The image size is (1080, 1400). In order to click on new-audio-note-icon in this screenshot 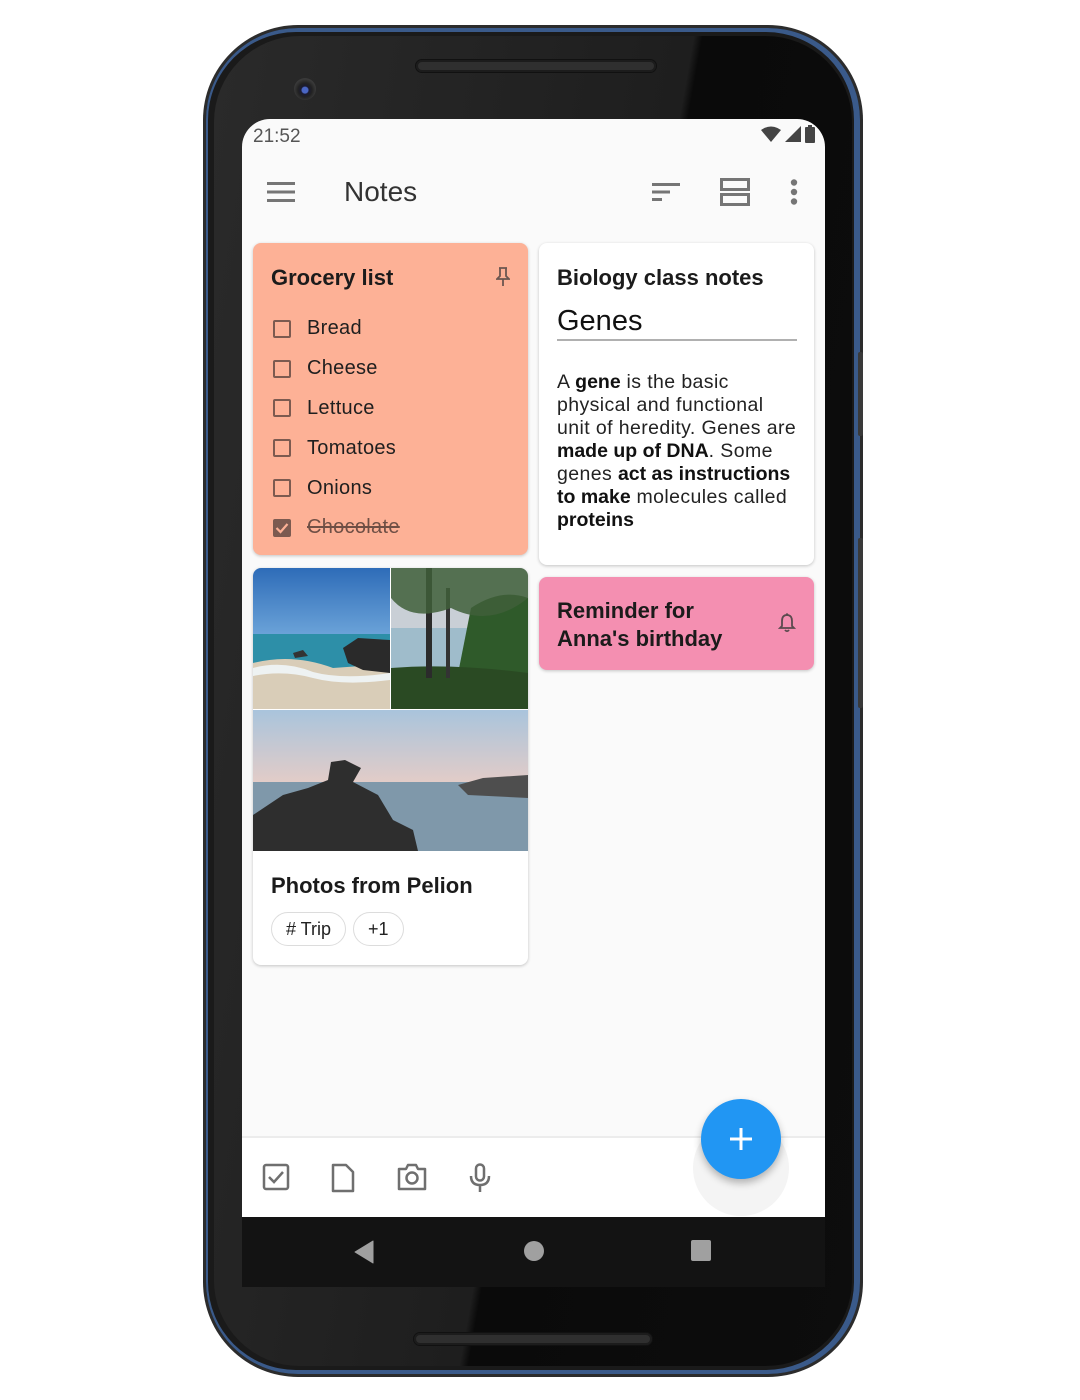, I will do `click(480, 1178)`.